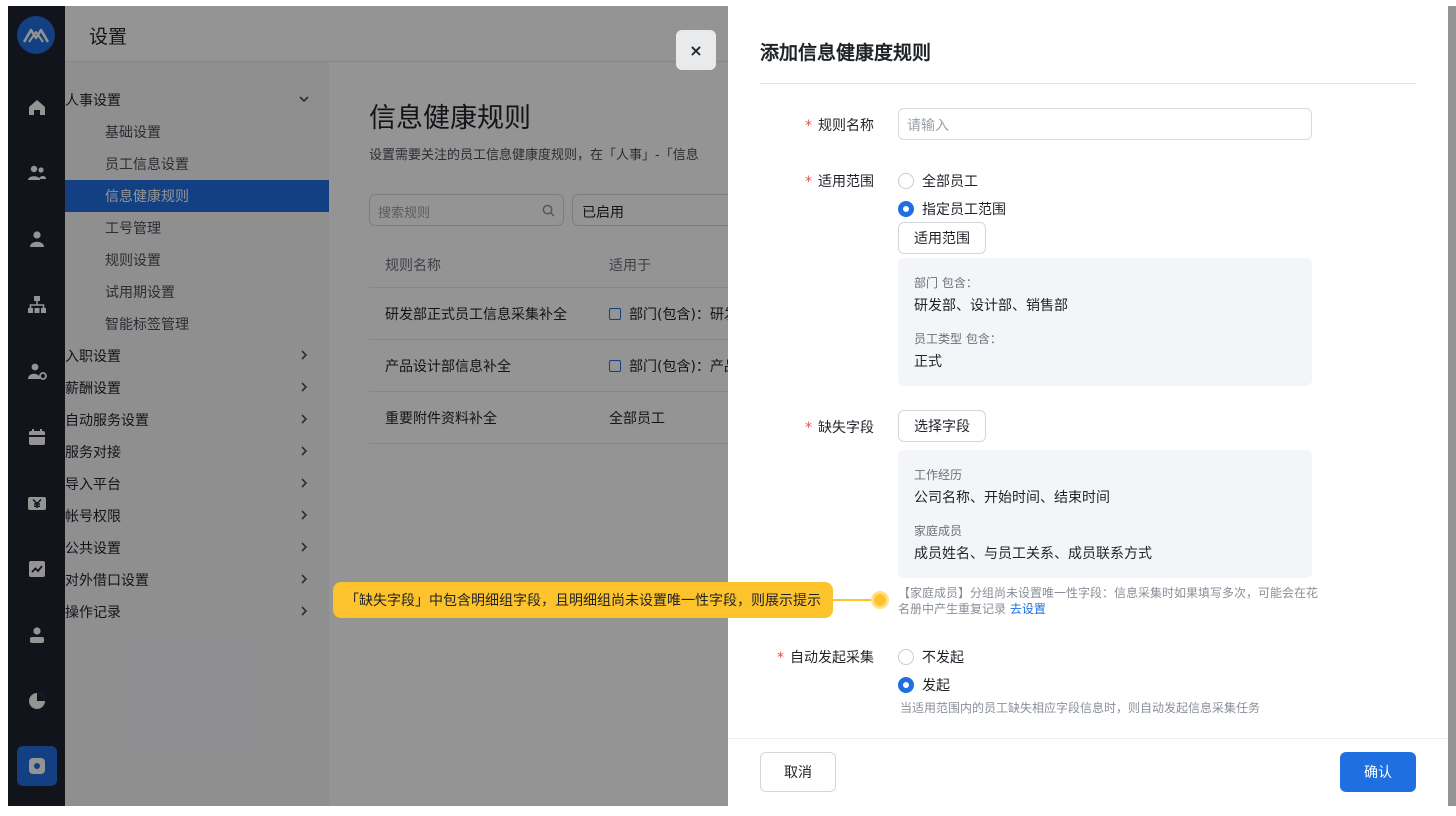 This screenshot has height=816, width=1456. I want to click on auto-collect-radio-on: 发起, so click(924, 685).